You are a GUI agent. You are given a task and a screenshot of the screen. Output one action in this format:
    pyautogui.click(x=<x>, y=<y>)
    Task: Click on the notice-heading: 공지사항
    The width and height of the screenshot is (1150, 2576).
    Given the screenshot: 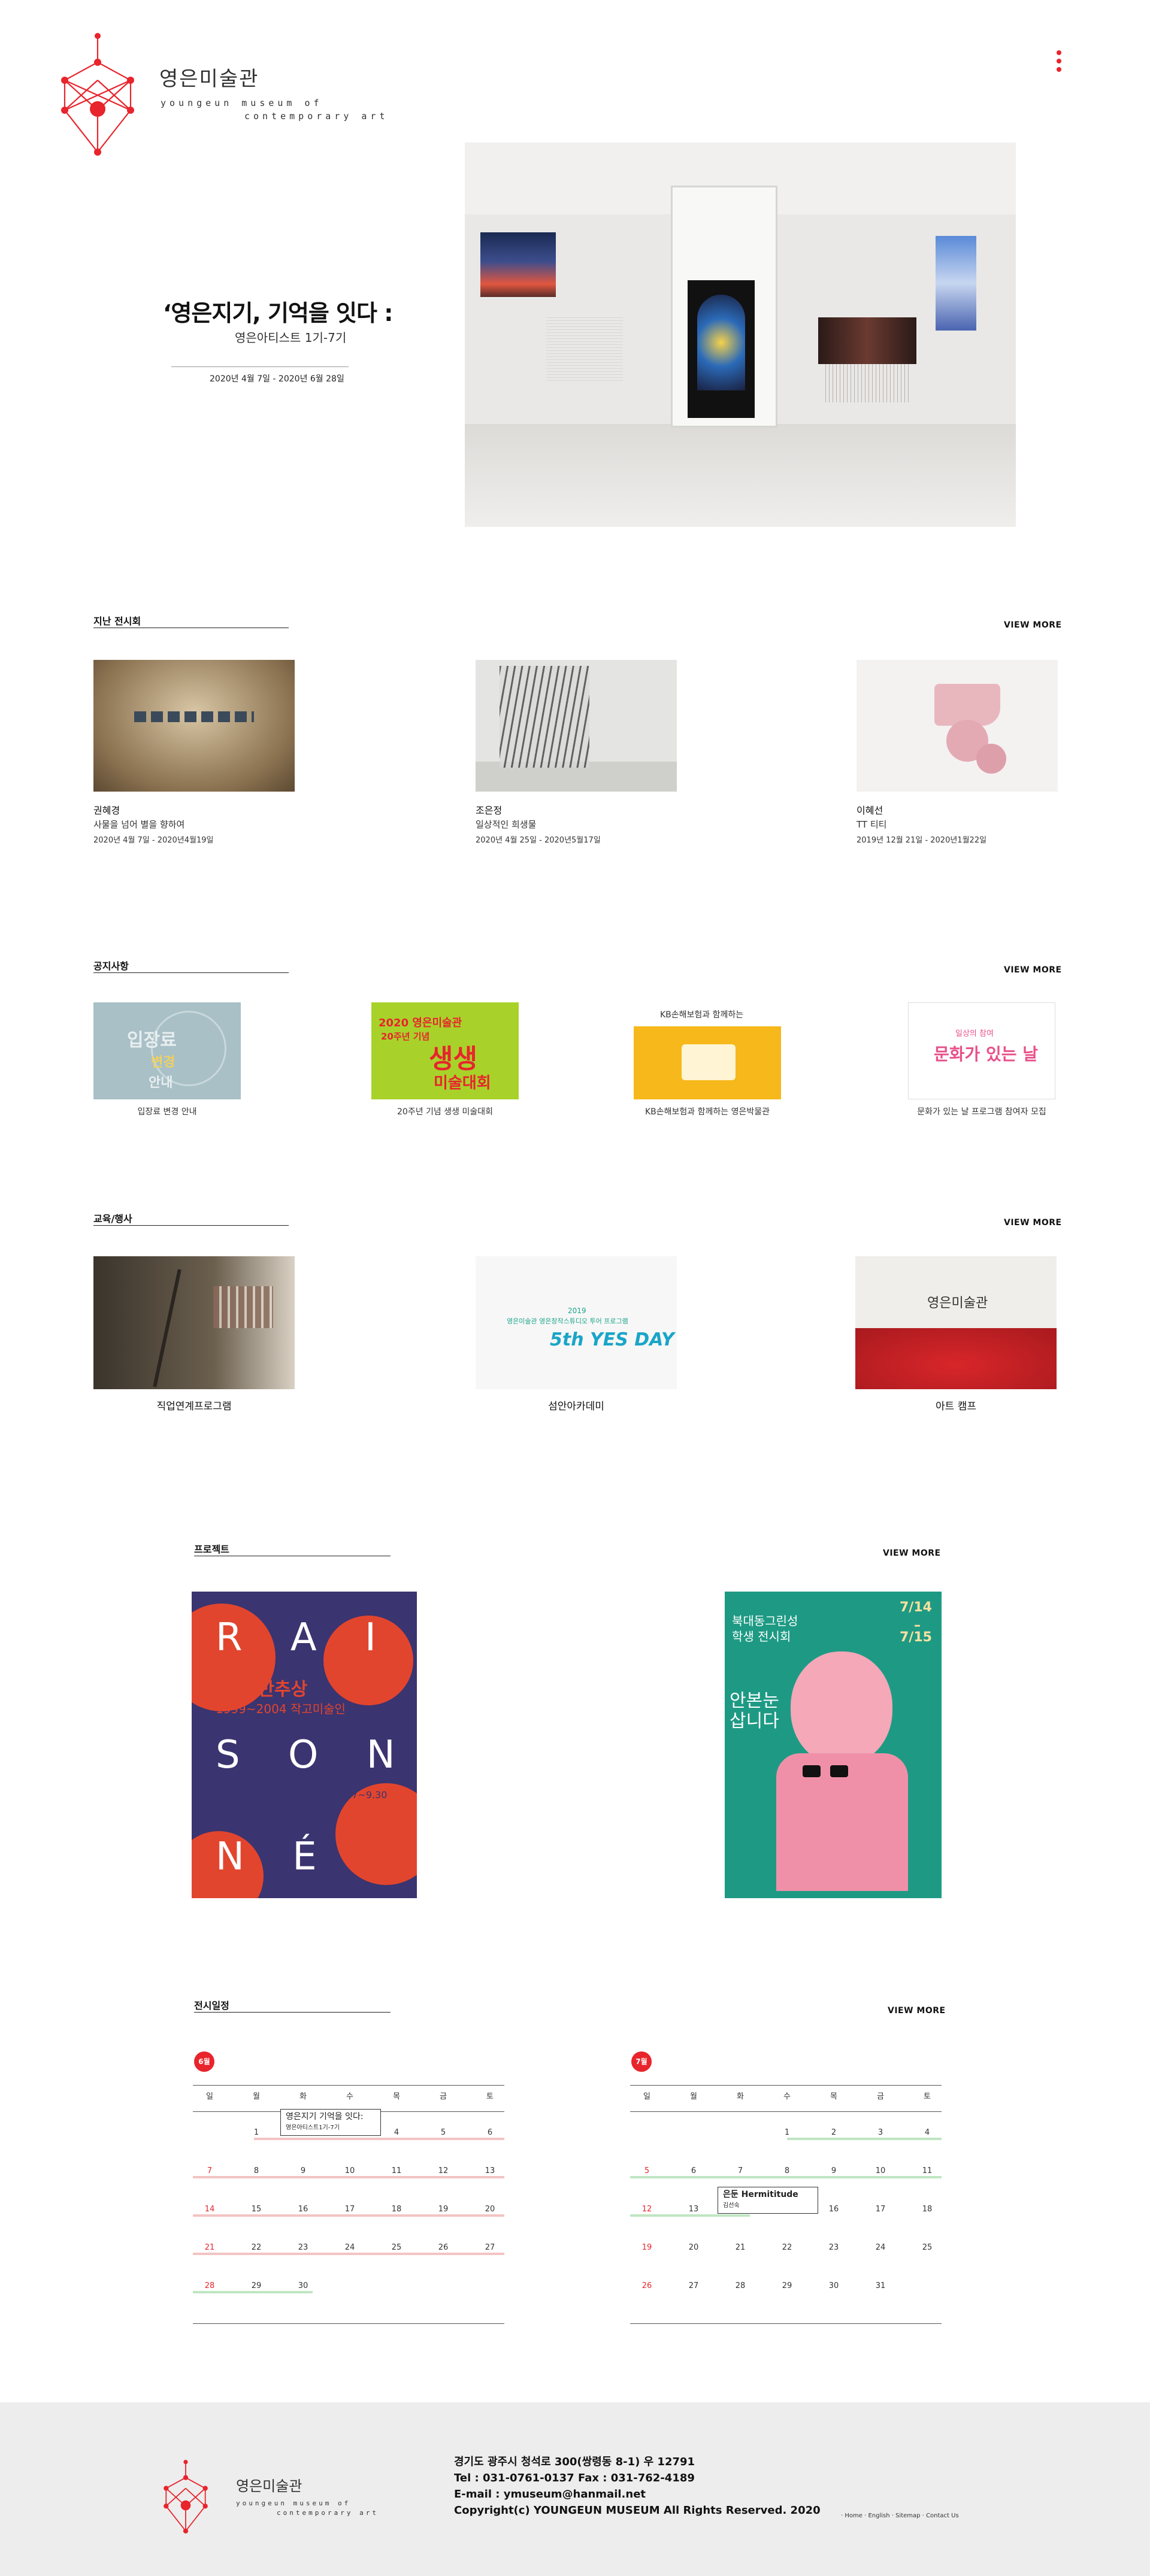 What is the action you would take?
    pyautogui.click(x=111, y=966)
    